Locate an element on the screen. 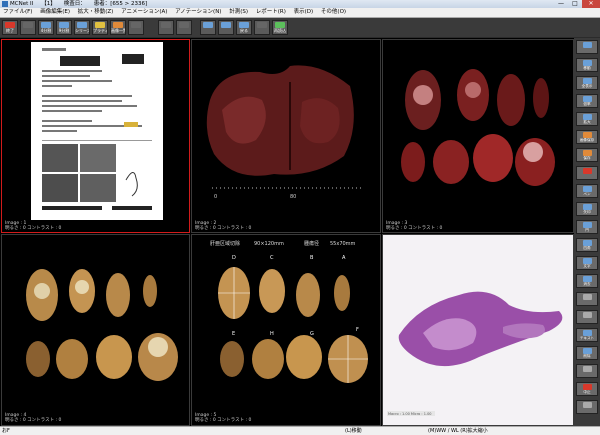 The height and width of the screenshot is (435, 600). report-document-image is located at coordinates (97, 131).